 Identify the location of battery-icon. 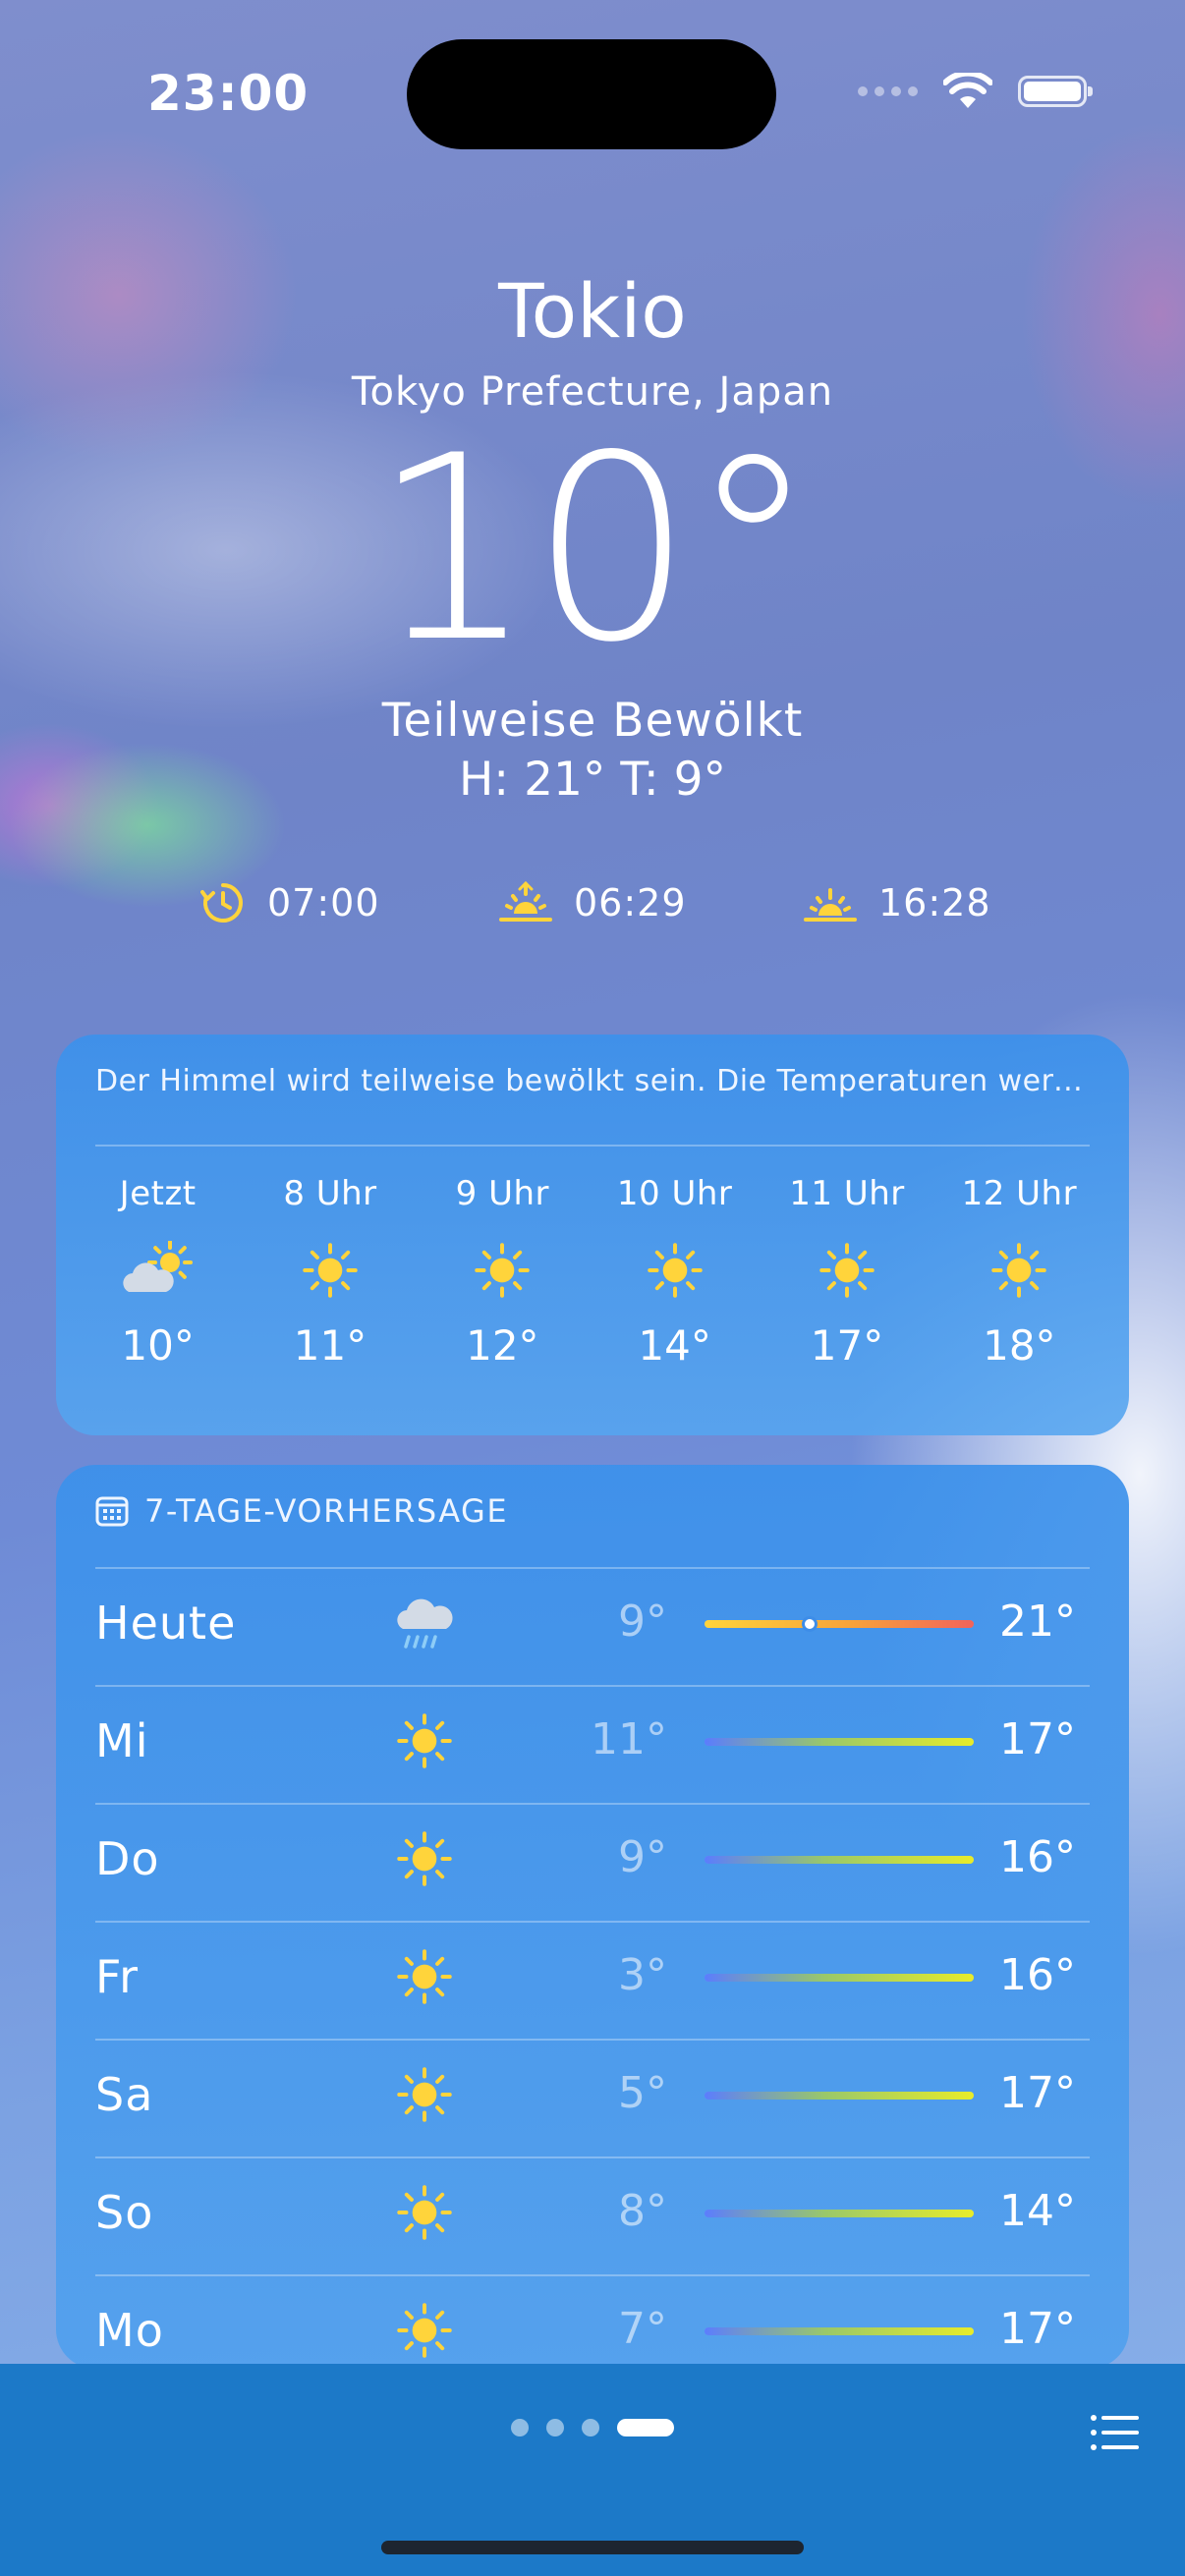
(1056, 91).